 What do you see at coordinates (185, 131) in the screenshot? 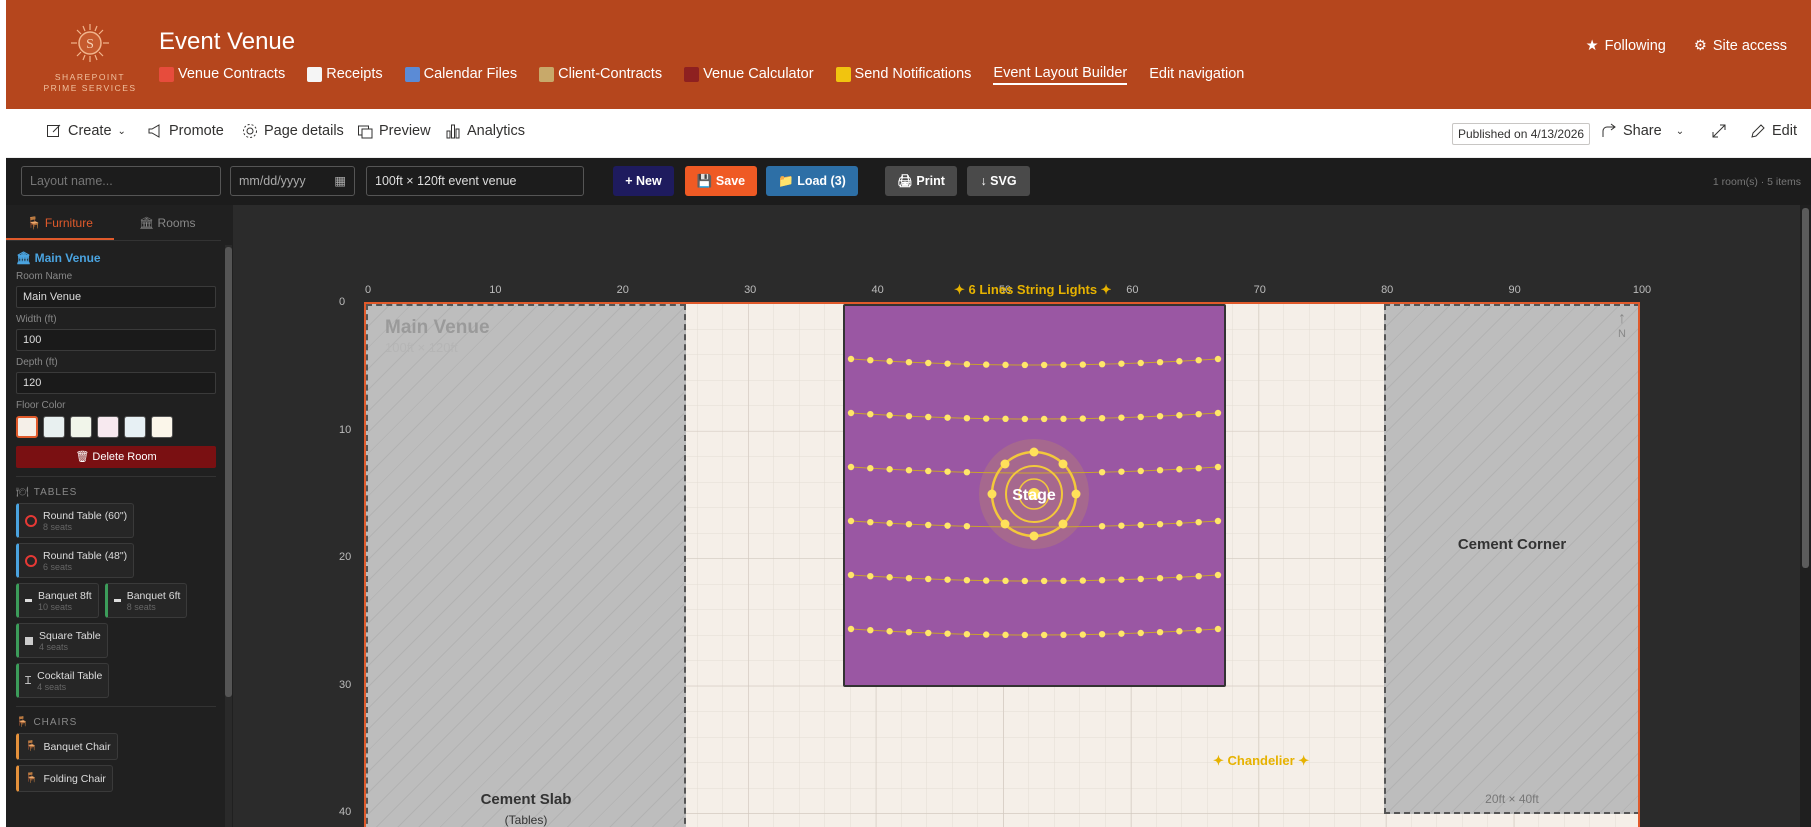
I see `promote-button: Promote` at bounding box center [185, 131].